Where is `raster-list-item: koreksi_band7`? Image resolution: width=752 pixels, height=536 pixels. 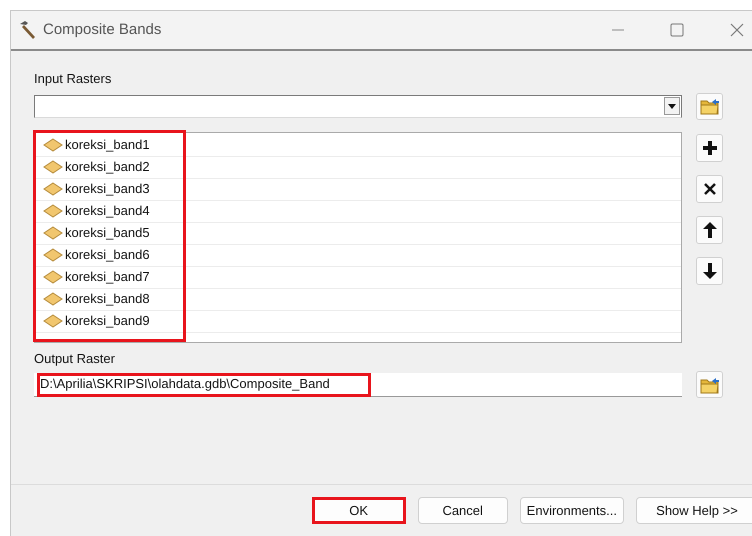
raster-list-item: koreksi_band7 is located at coordinates (358, 277).